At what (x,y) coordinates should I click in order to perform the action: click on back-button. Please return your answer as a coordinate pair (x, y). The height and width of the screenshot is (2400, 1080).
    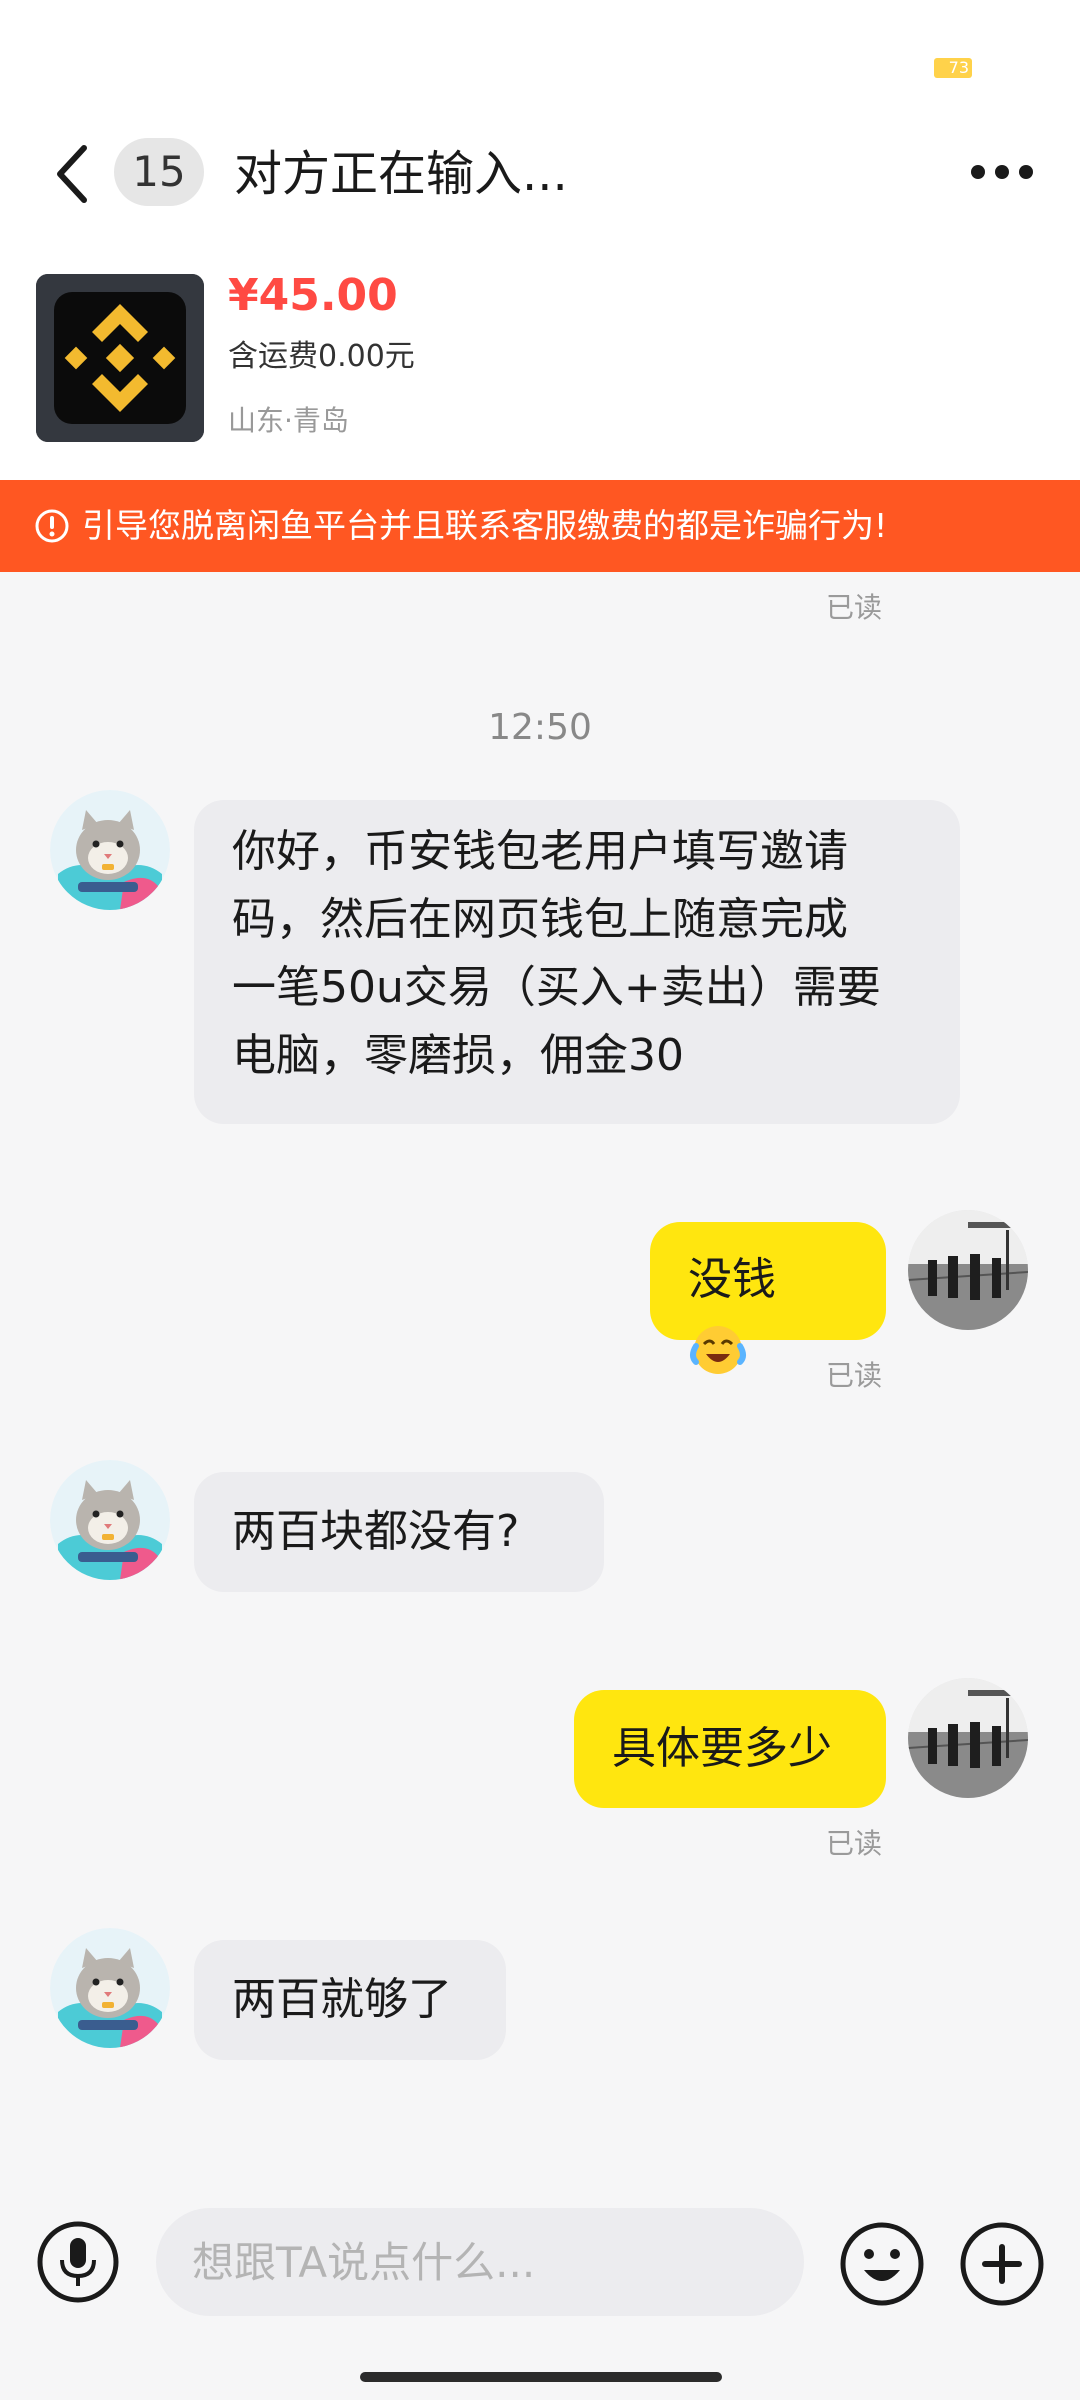
    Looking at the image, I should click on (73, 174).